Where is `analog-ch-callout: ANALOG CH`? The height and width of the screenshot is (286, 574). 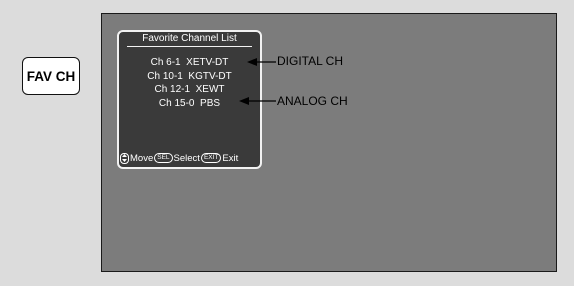 analog-ch-callout: ANALOG CH is located at coordinates (312, 101).